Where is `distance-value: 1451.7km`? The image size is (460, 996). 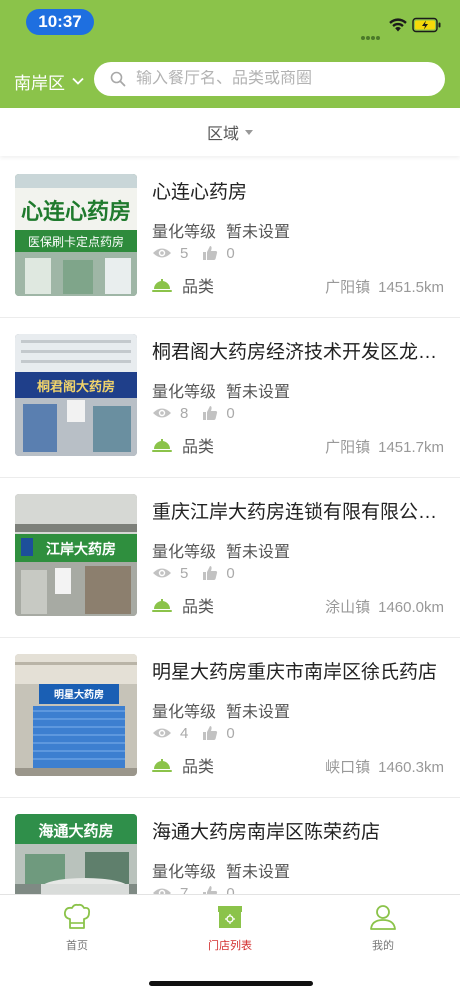 distance-value: 1451.7km is located at coordinates (411, 447).